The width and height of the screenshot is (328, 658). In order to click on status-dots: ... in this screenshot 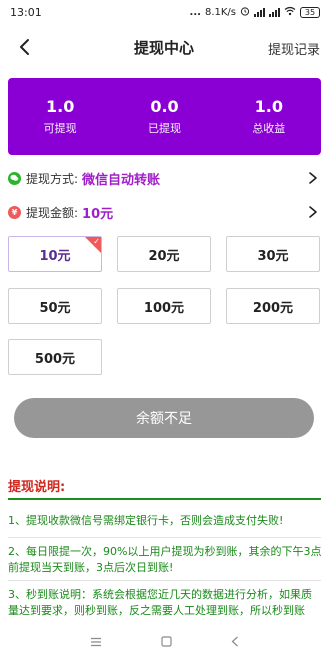, I will do `click(195, 12)`.